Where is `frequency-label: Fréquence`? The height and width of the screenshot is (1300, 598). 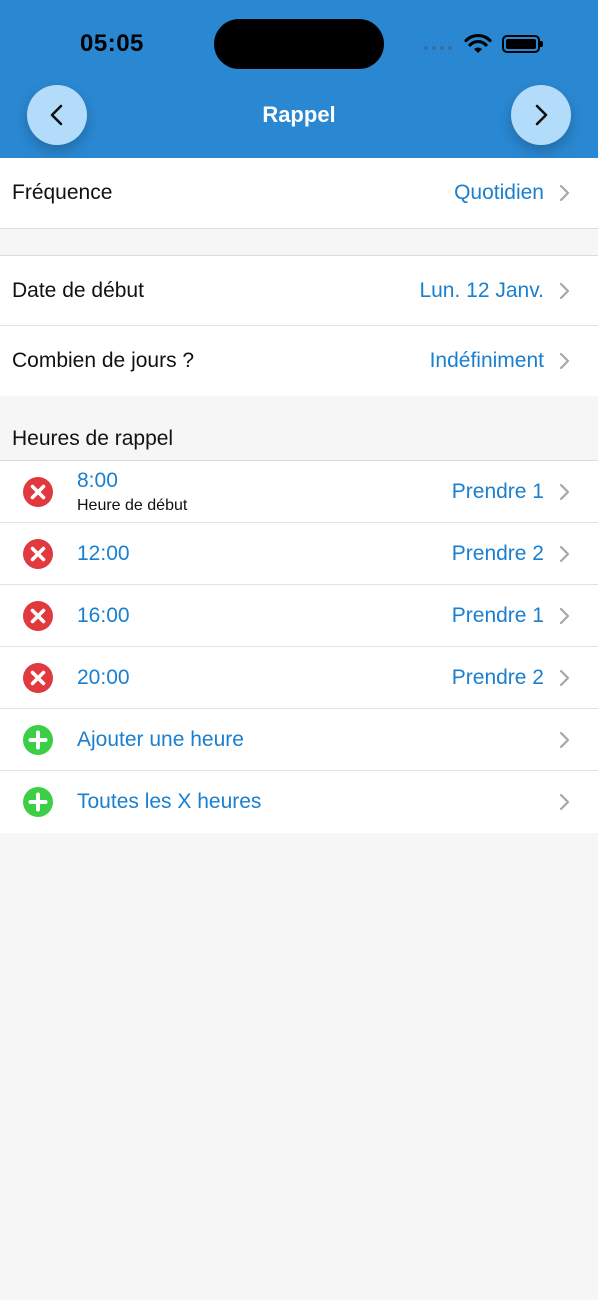 frequency-label: Fréquence is located at coordinates (62, 192).